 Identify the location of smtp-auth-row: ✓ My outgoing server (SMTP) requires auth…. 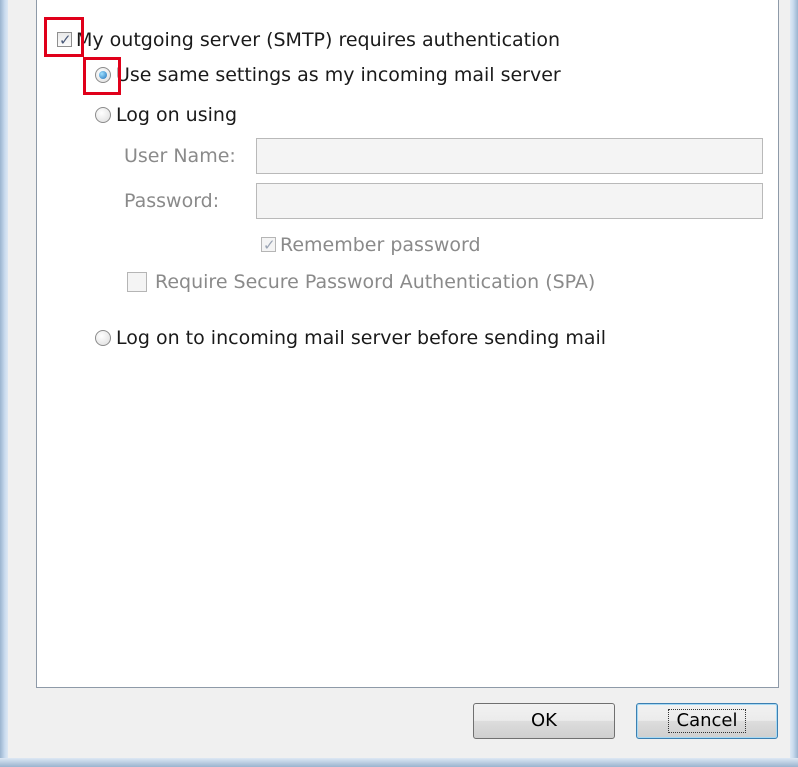
(308, 39).